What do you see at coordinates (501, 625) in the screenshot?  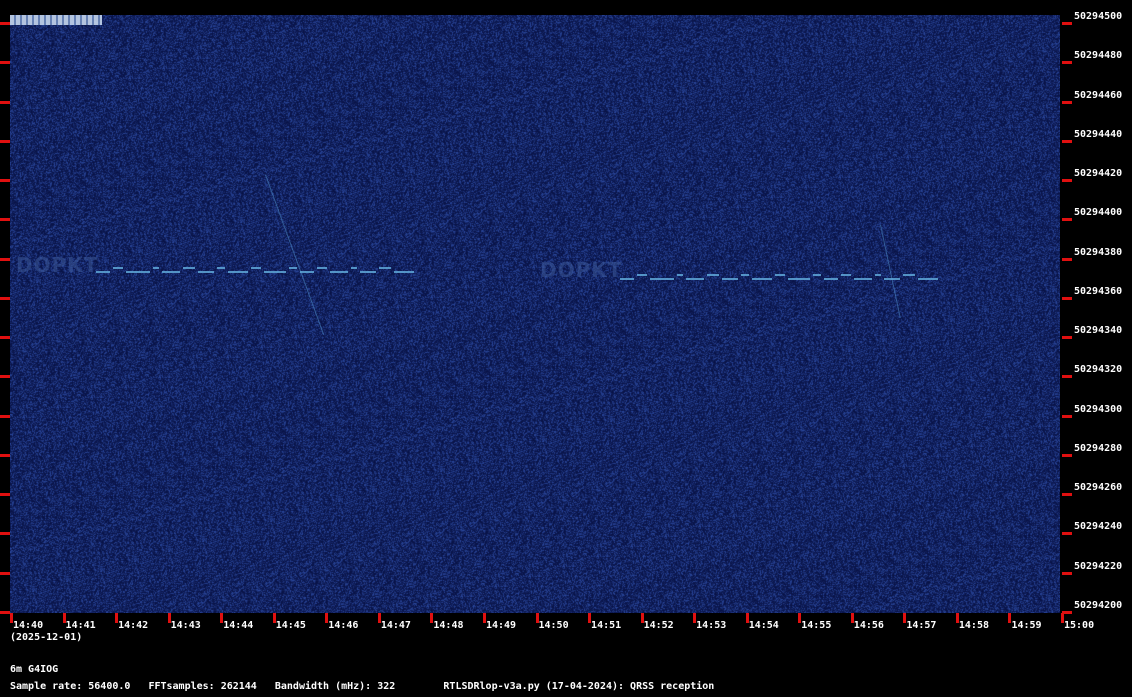 I see `x-tick-label: 14:49` at bounding box center [501, 625].